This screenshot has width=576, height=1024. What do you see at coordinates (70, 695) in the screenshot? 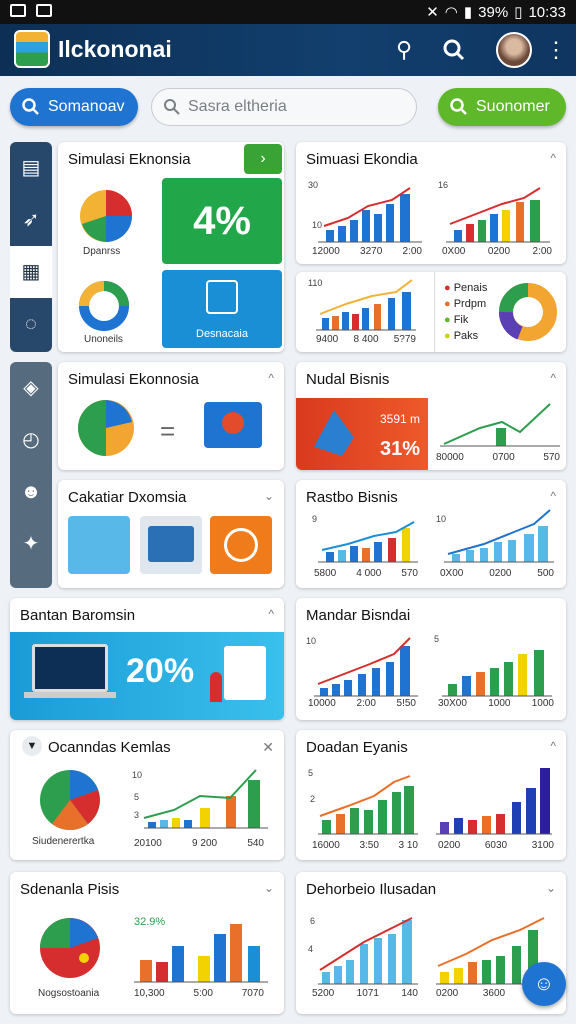
I see `laptop-base` at bounding box center [70, 695].